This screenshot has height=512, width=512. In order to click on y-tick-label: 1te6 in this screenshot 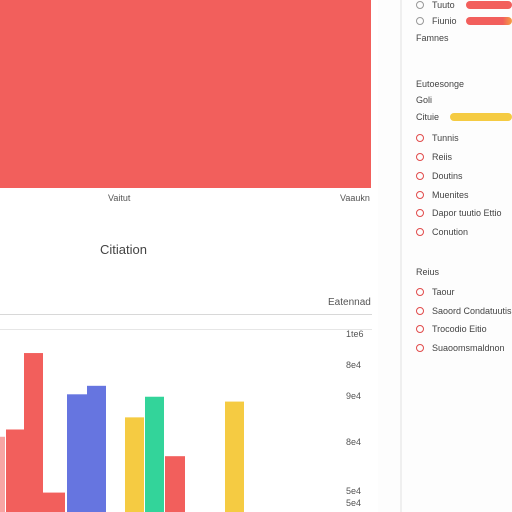, I will do `click(355, 334)`.